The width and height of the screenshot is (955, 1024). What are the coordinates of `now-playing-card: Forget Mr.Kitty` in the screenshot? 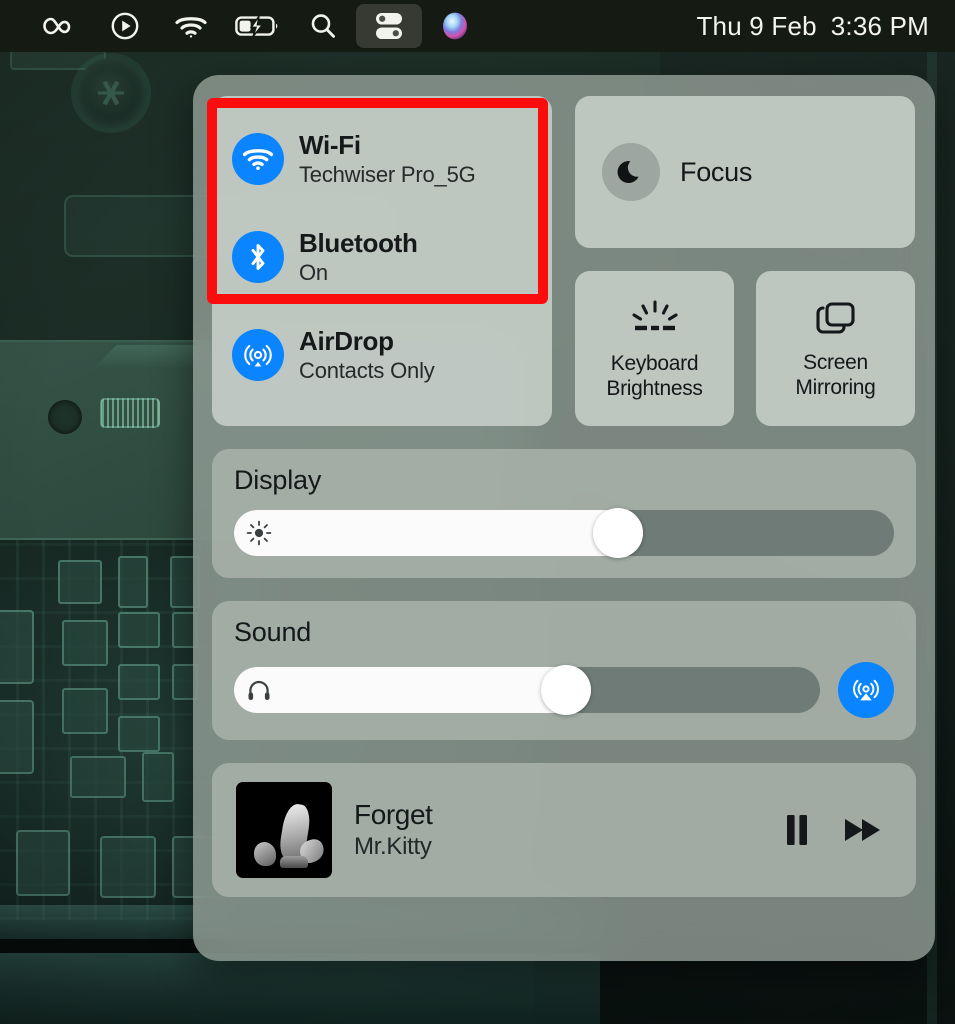 It's located at (564, 830).